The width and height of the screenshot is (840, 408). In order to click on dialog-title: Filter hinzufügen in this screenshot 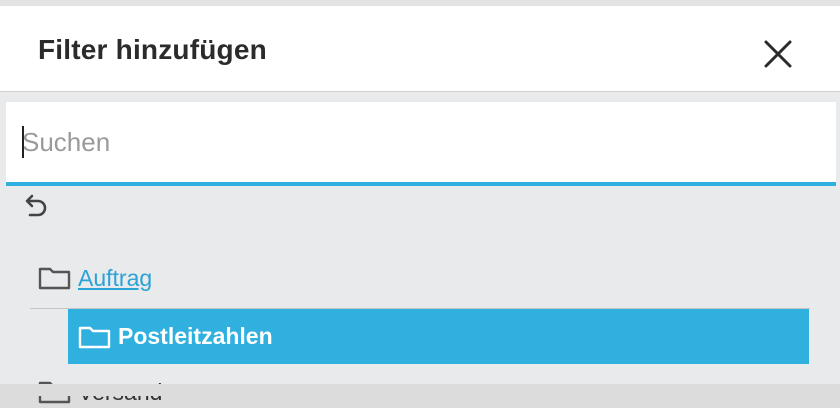, I will do `click(152, 49)`.